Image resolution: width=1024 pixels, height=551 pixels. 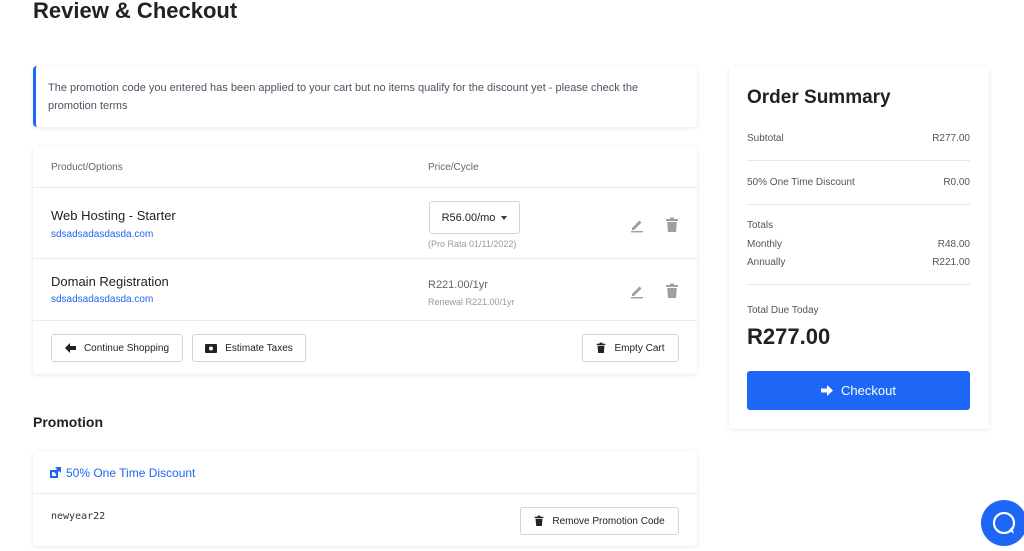 I want to click on order-summary-title: Order Summary, so click(x=819, y=97).